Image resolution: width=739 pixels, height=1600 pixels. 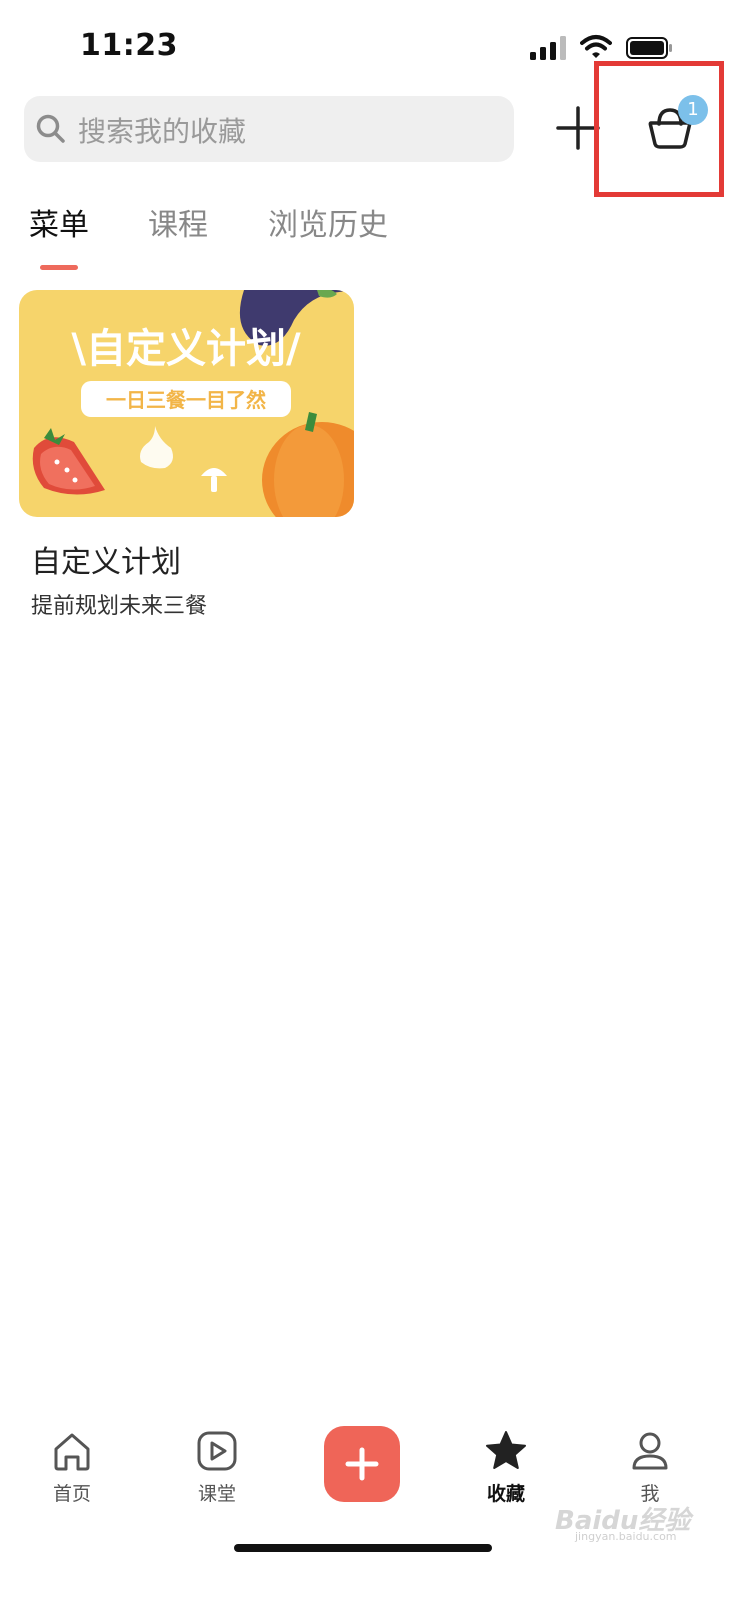 What do you see at coordinates (72, 1452) in the screenshot?
I see `home-icon` at bounding box center [72, 1452].